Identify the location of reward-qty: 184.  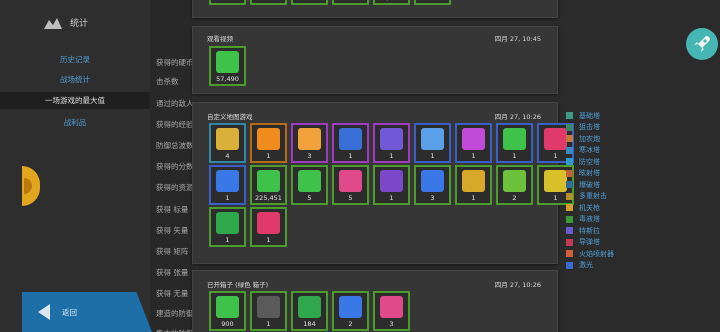
(309, 324).